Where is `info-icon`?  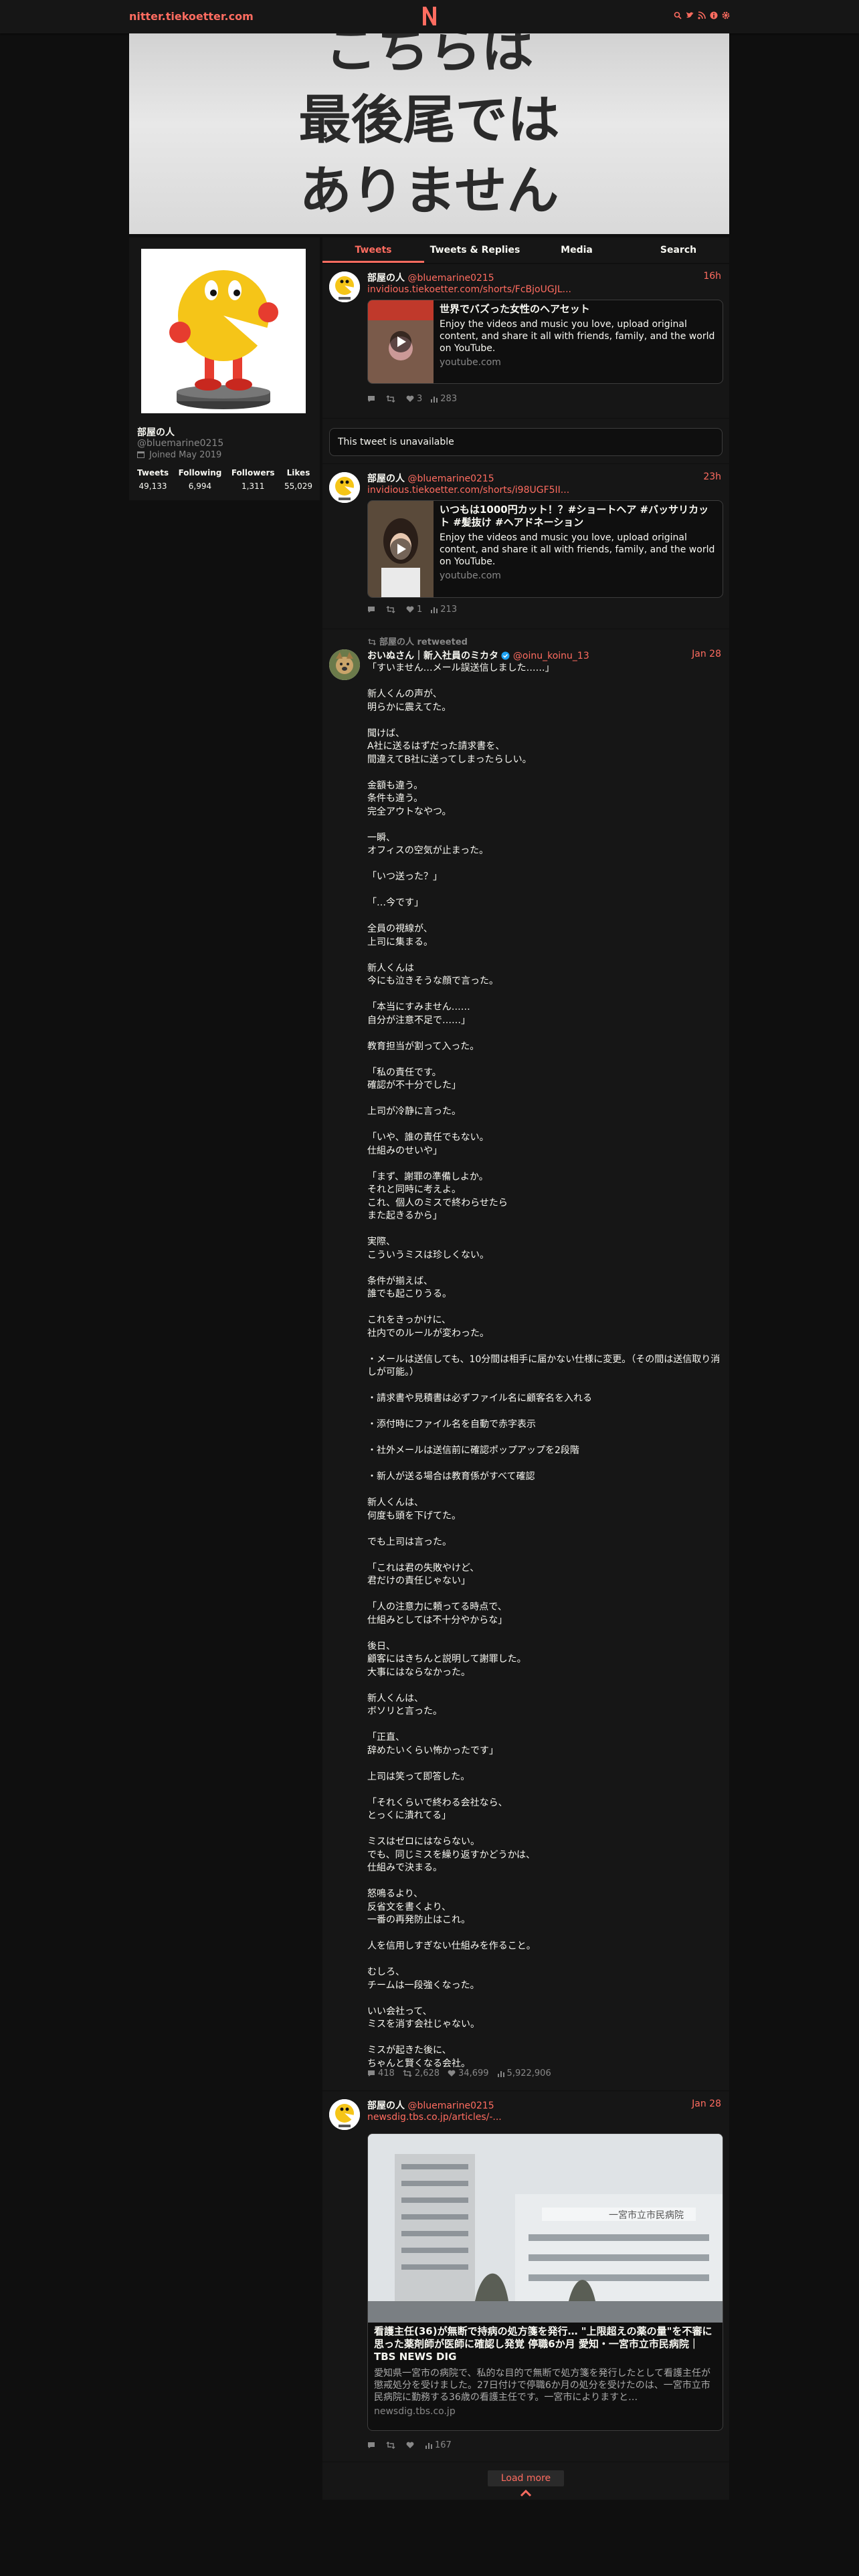
info-icon is located at coordinates (714, 16).